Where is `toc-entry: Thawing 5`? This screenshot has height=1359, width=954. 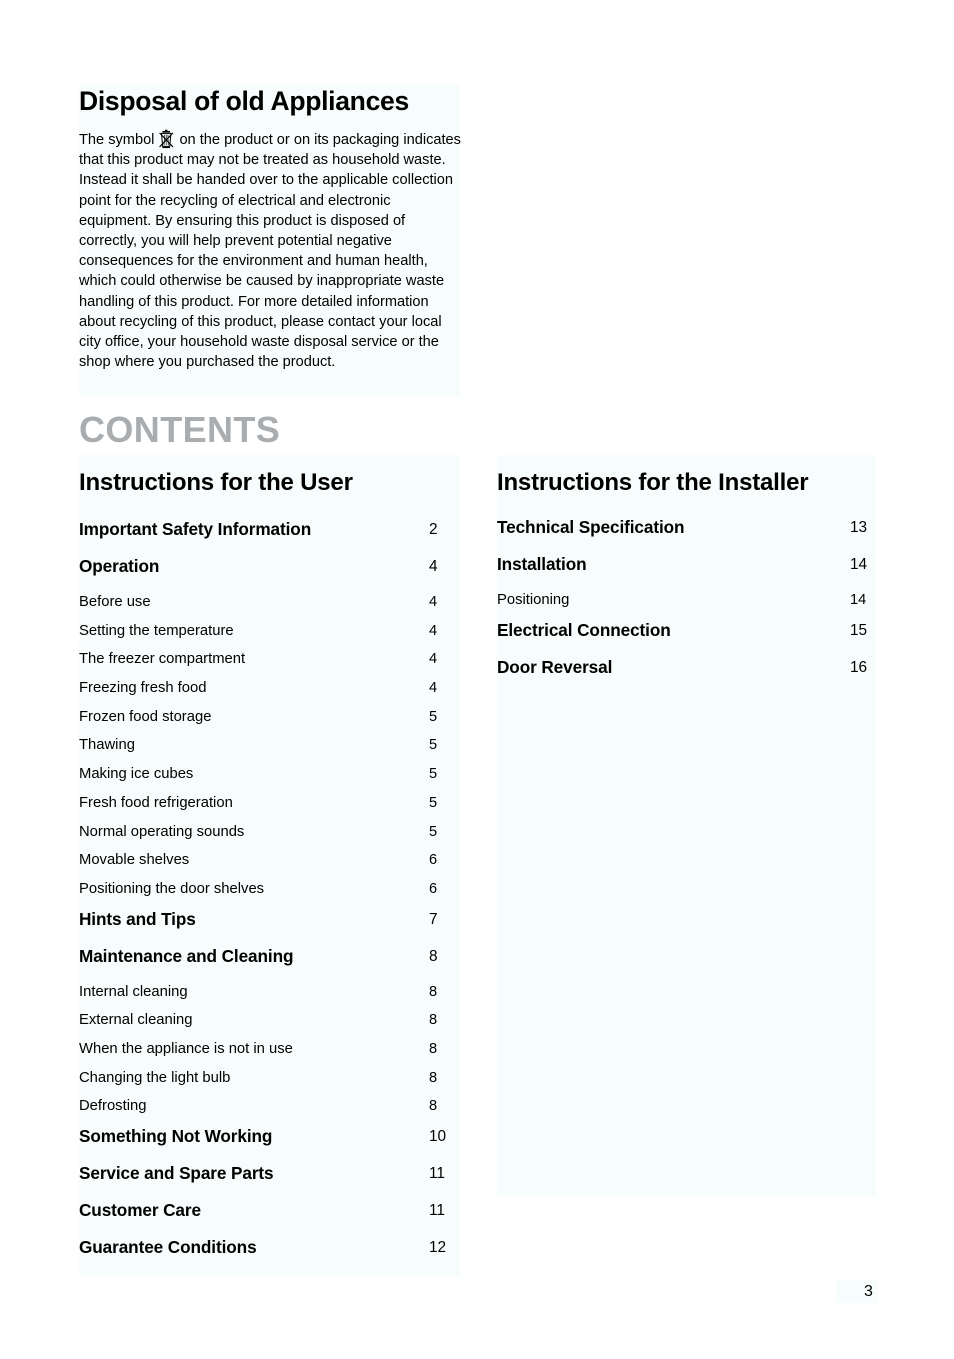 toc-entry: Thawing 5 is located at coordinates (269, 749).